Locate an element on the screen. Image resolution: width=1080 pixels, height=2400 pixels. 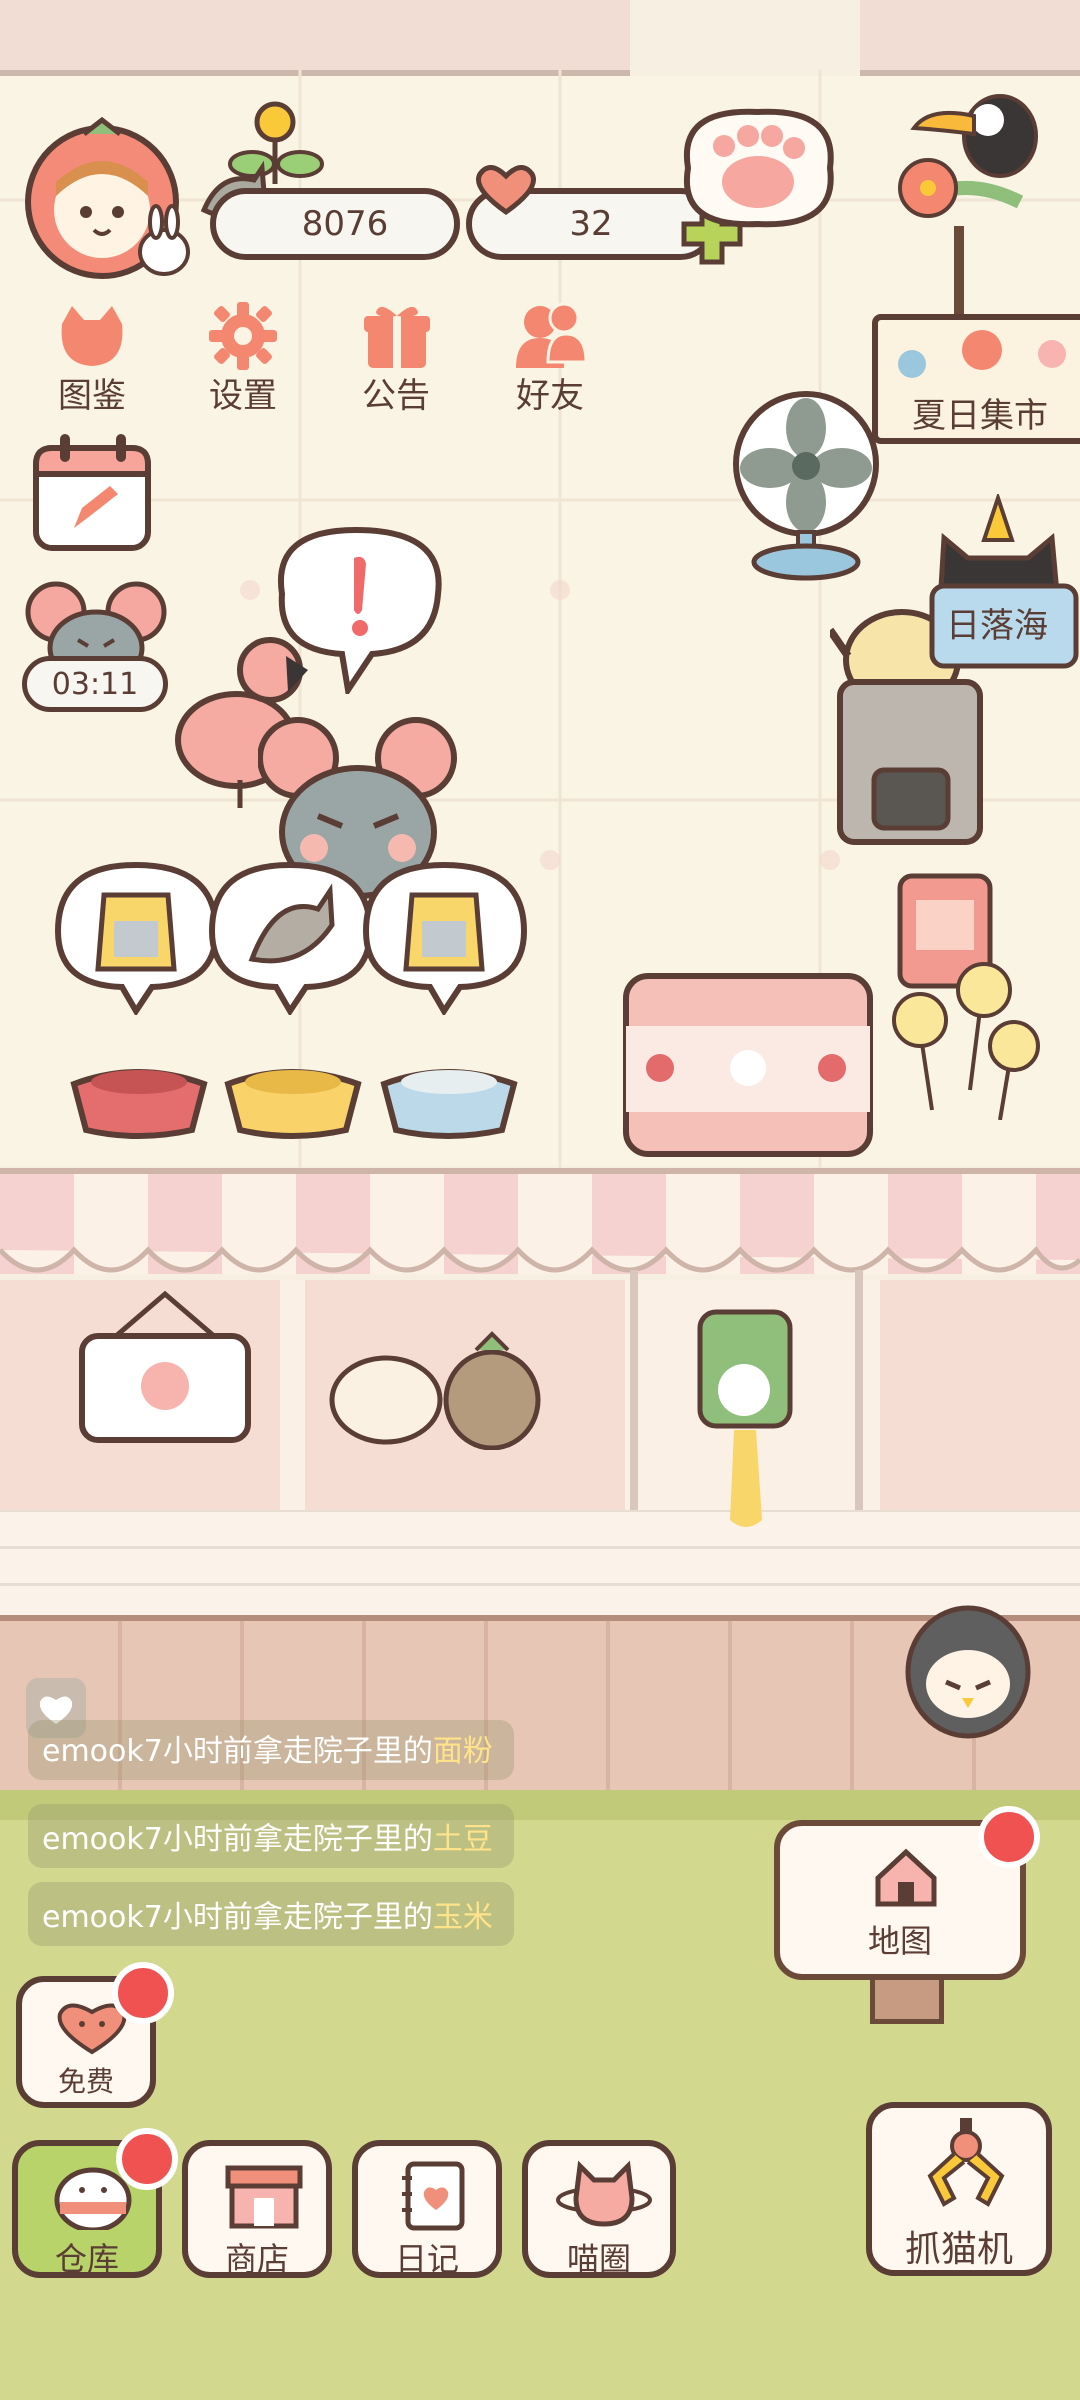
paw-bubble is located at coordinates (758, 168).